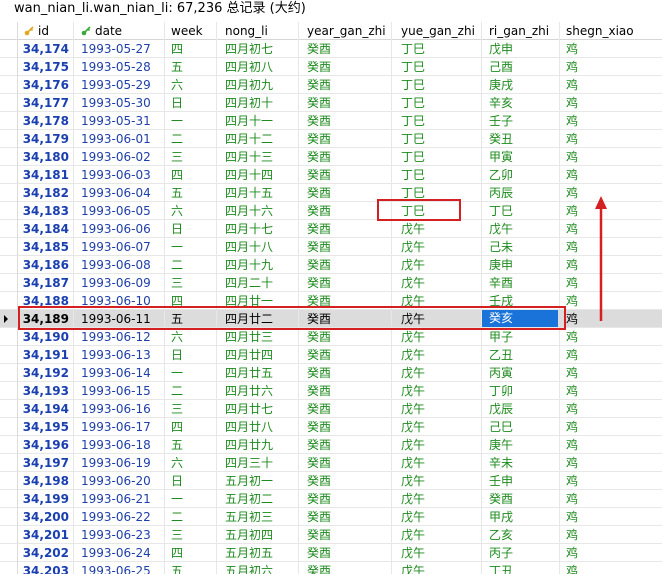 The width and height of the screenshot is (662, 574). Describe the element at coordinates (611, 31) in the screenshot. I see `column-header-shegn-xiao: shegn_xiao` at that location.